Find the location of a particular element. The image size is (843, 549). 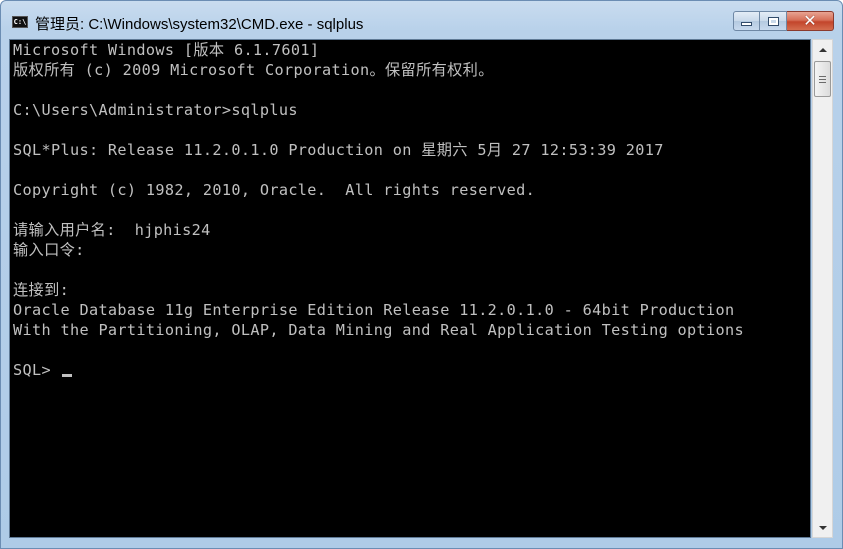

text-cursor is located at coordinates (67, 375).